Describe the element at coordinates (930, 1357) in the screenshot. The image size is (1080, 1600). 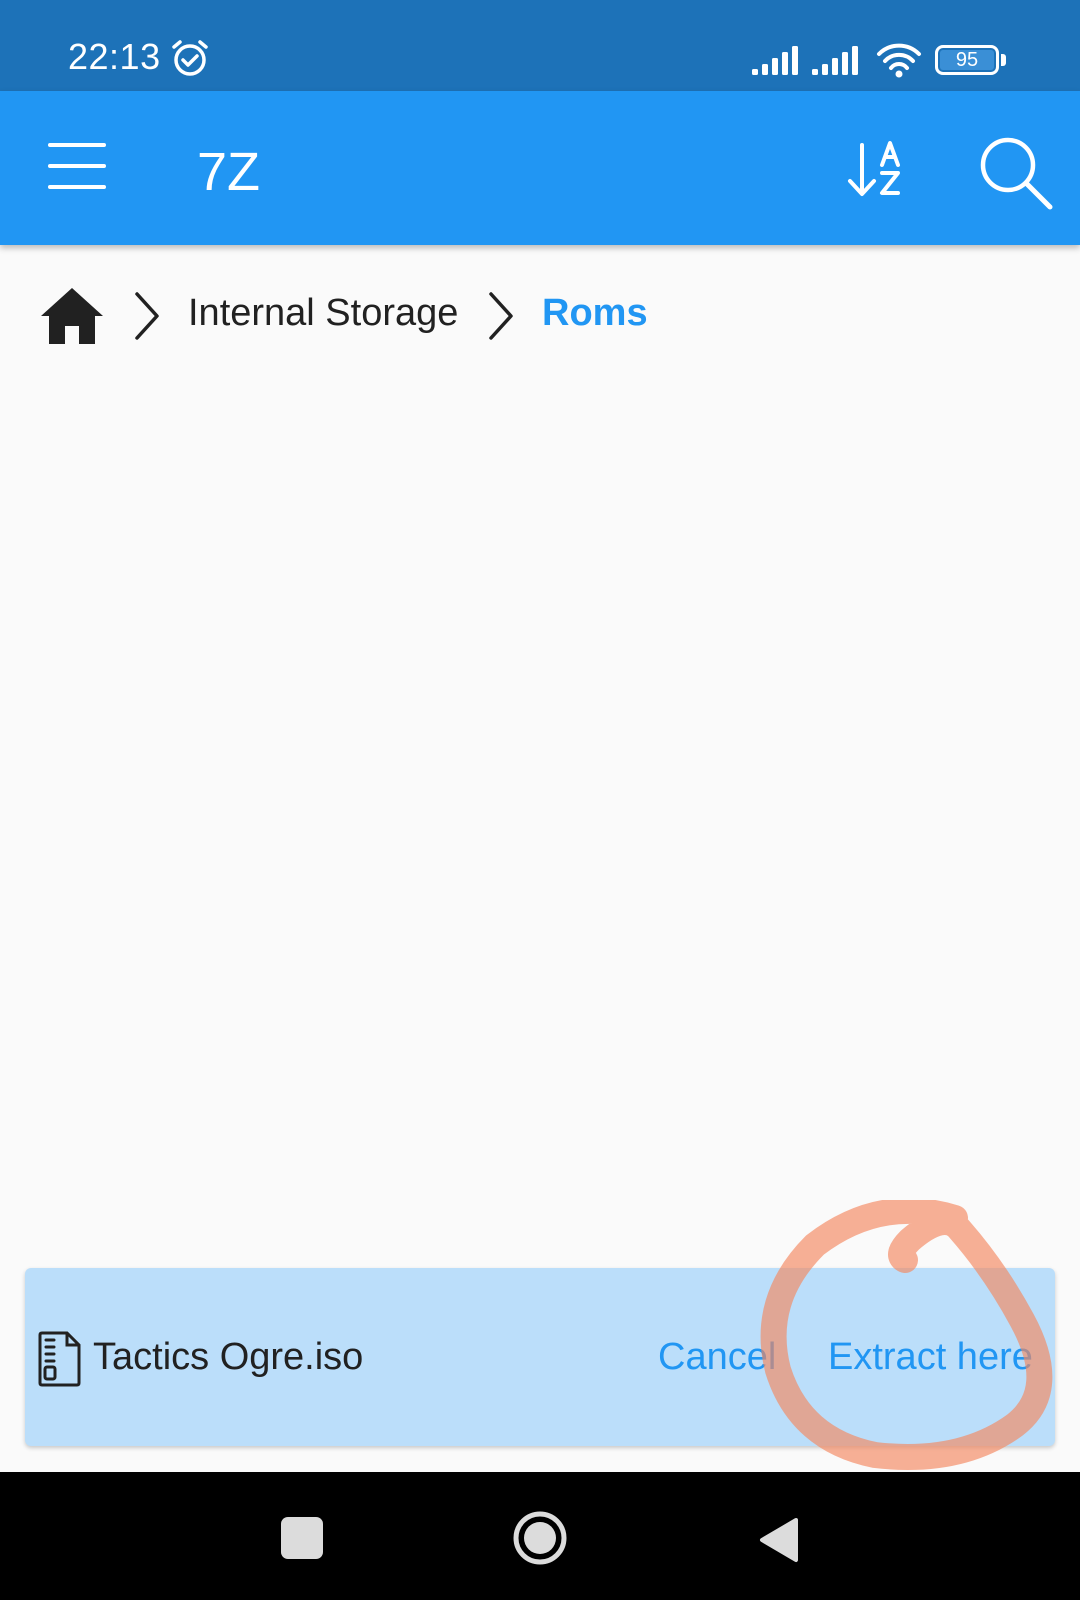
I see `extract-here-button: Extract here` at that location.